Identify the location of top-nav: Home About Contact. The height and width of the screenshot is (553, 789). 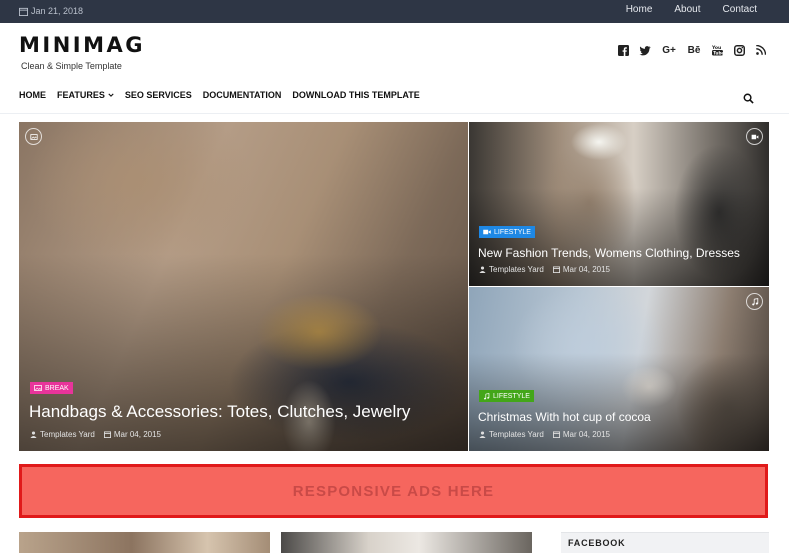
(696, 9).